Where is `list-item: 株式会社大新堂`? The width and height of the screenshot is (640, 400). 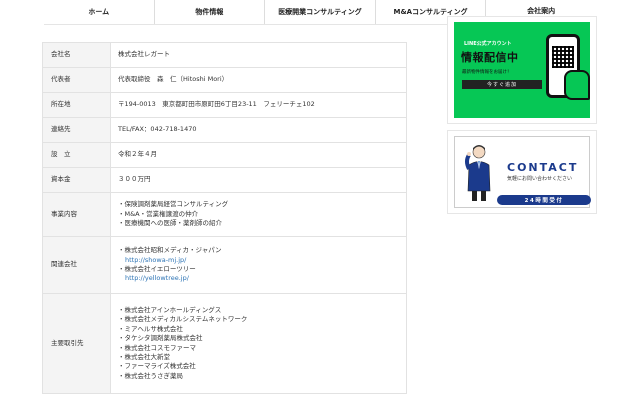
list-item: 株式会社大新堂 is located at coordinates (258, 357).